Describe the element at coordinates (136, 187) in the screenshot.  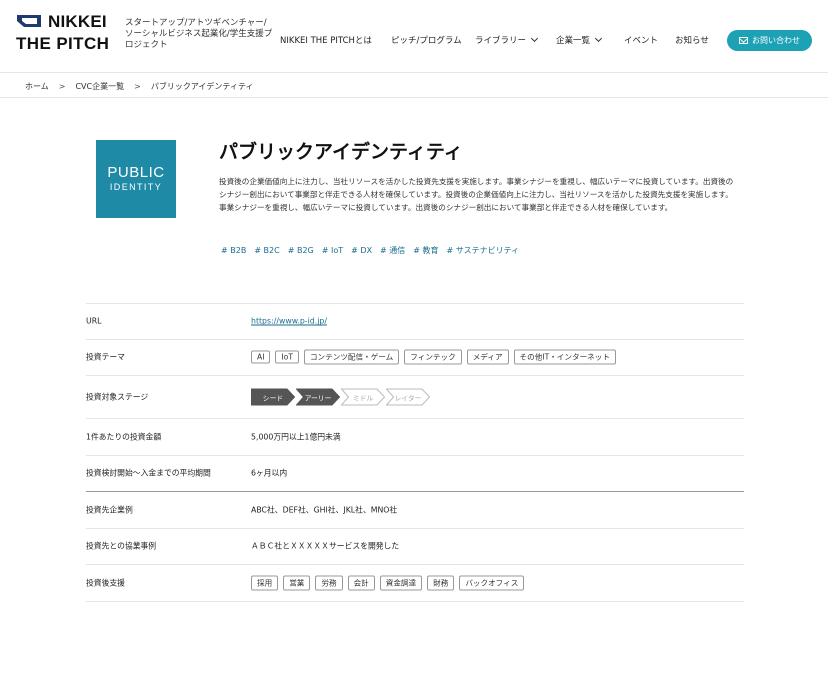
I see `company-logo-text-2: IDENTITY` at that location.